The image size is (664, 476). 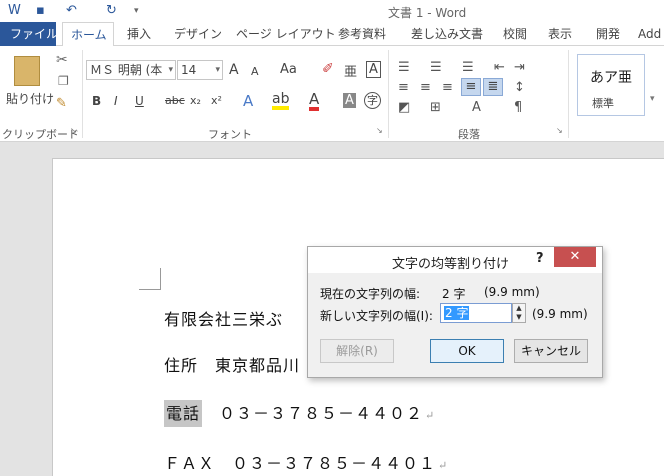 What do you see at coordinates (376, 316) in the screenshot?
I see `new-width-label: 新しい文字列の幅(I):` at bounding box center [376, 316].